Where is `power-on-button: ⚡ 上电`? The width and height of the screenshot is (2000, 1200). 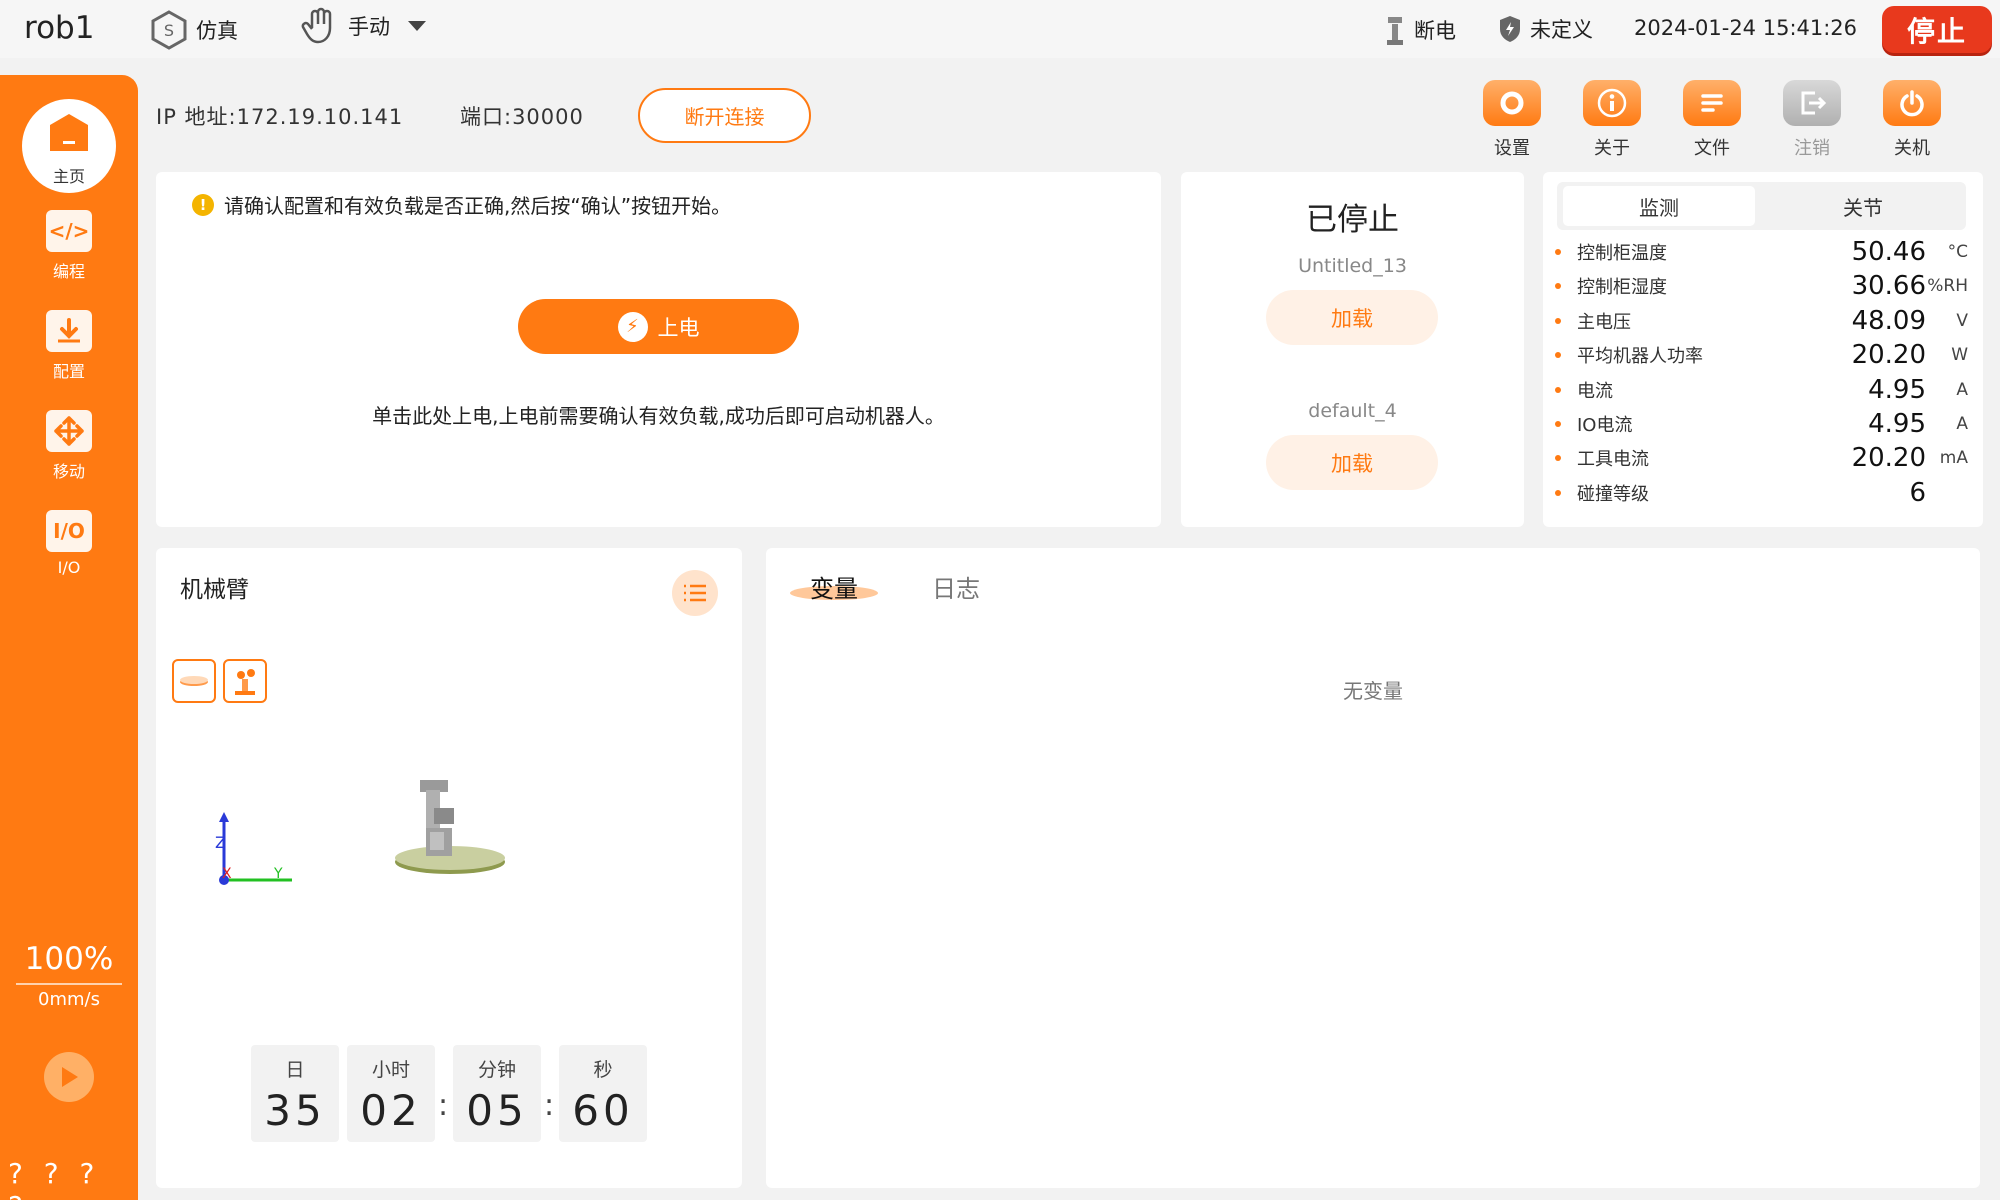
power-on-button: ⚡ 上电 is located at coordinates (658, 326).